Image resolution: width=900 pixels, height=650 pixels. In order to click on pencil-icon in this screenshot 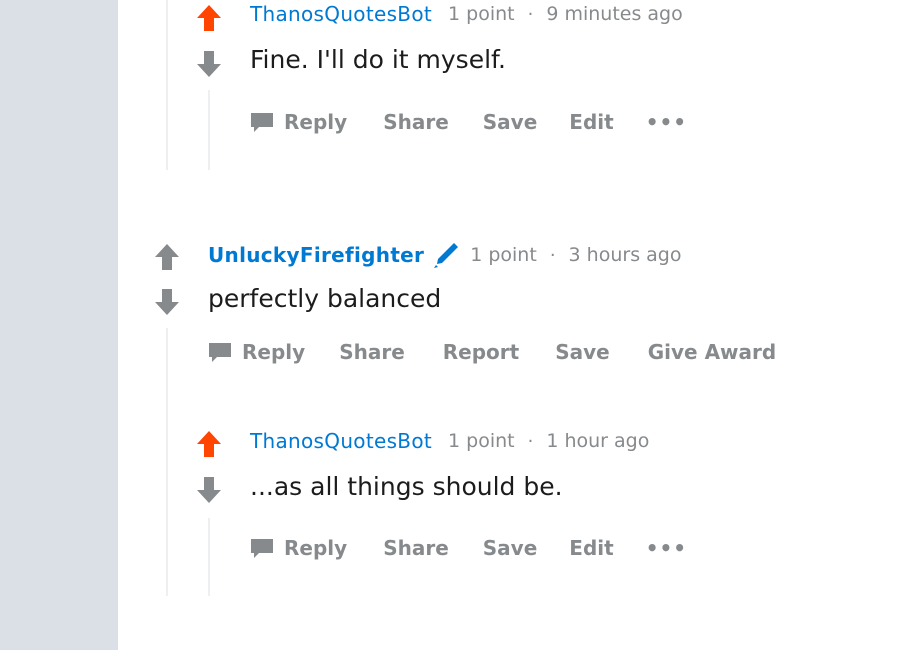, I will do `click(446, 255)`.